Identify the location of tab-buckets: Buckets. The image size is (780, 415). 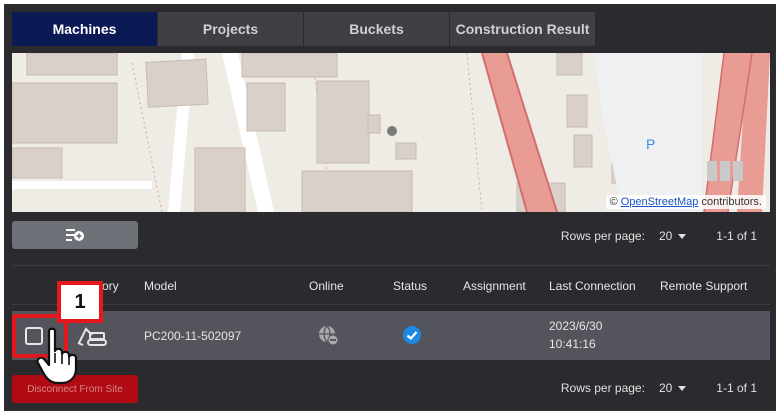
(376, 29).